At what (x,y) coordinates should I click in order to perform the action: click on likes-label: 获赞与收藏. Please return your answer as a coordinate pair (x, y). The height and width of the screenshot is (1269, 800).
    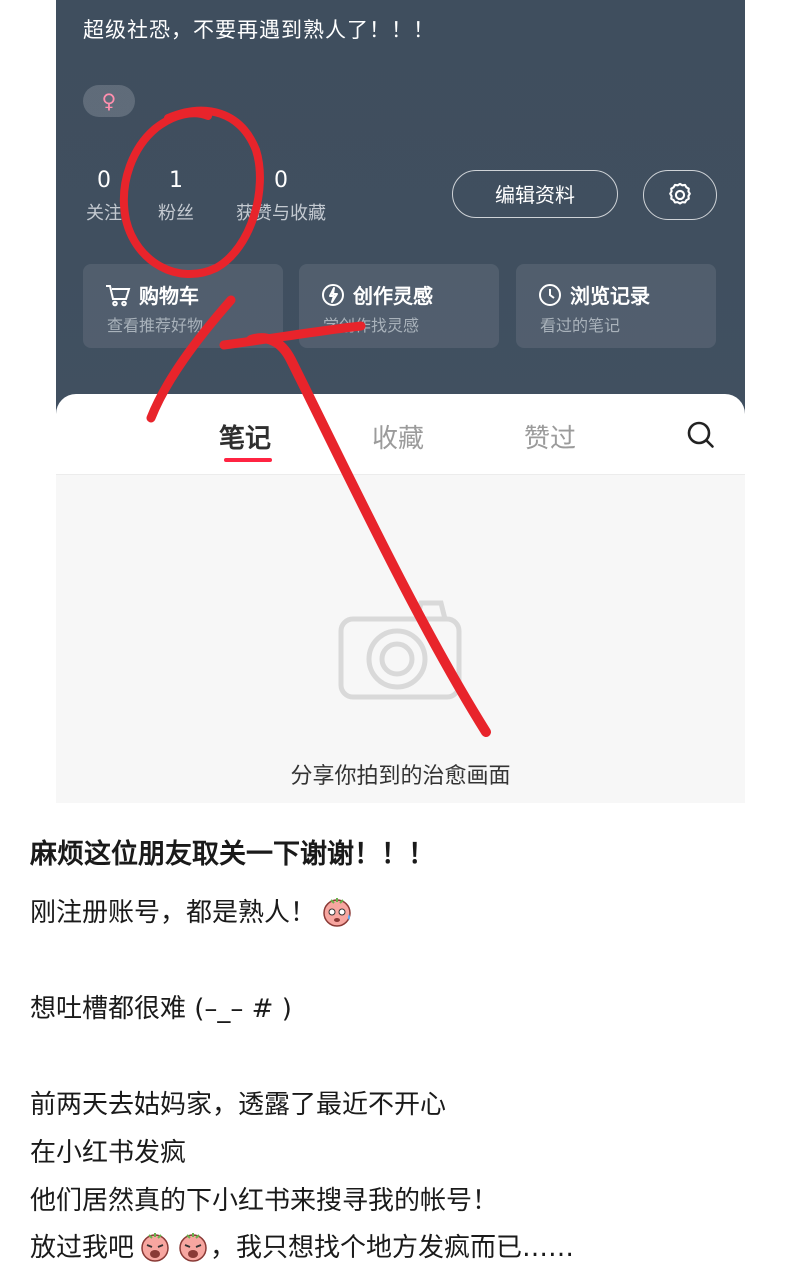
    Looking at the image, I should click on (281, 213).